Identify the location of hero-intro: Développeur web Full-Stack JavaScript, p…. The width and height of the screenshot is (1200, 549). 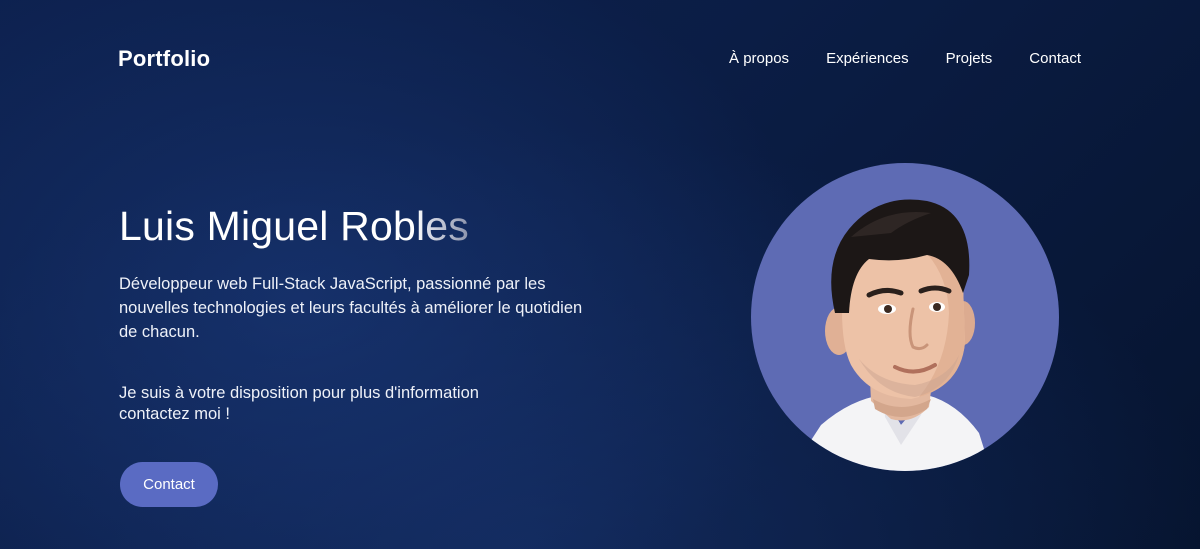
(351, 308).